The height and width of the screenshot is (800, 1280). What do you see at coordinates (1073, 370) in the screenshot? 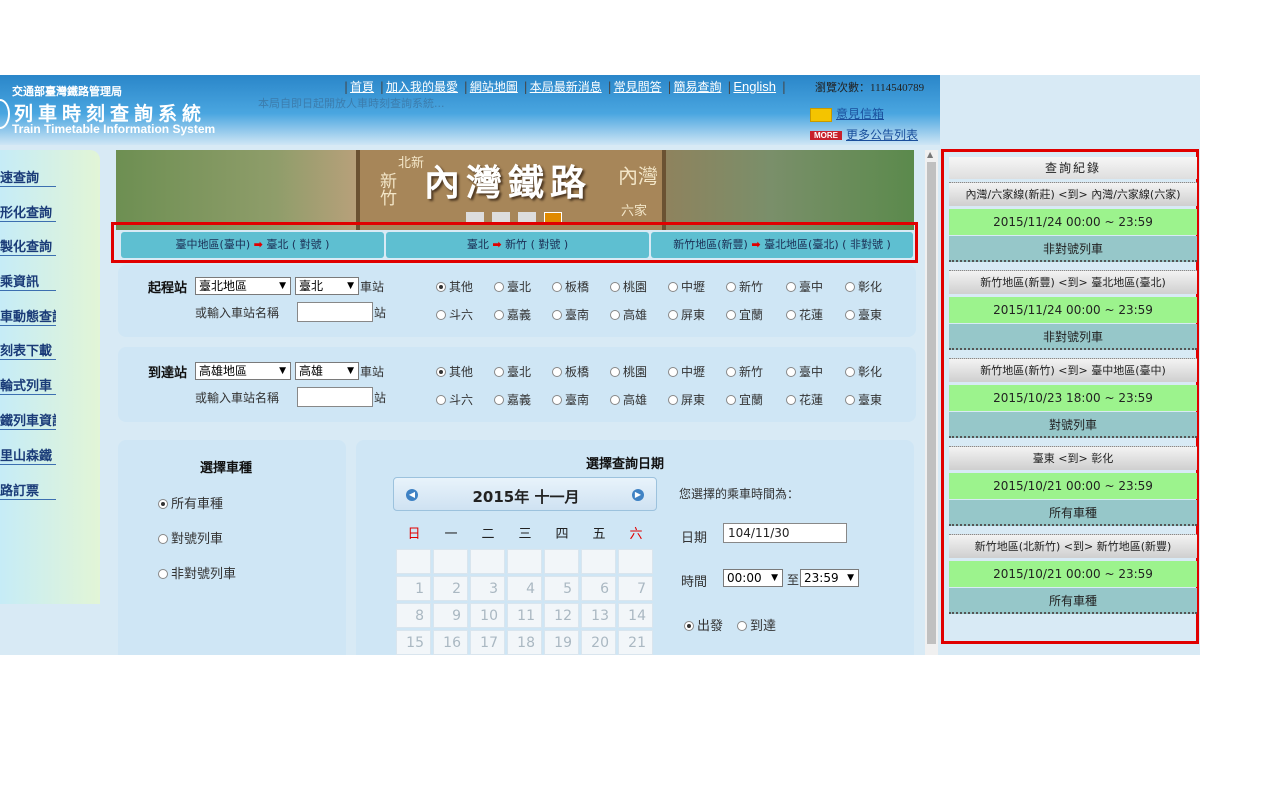
I see `history-record-route: 新竹地區(新竹) <到> 臺中地區(臺中)` at bounding box center [1073, 370].